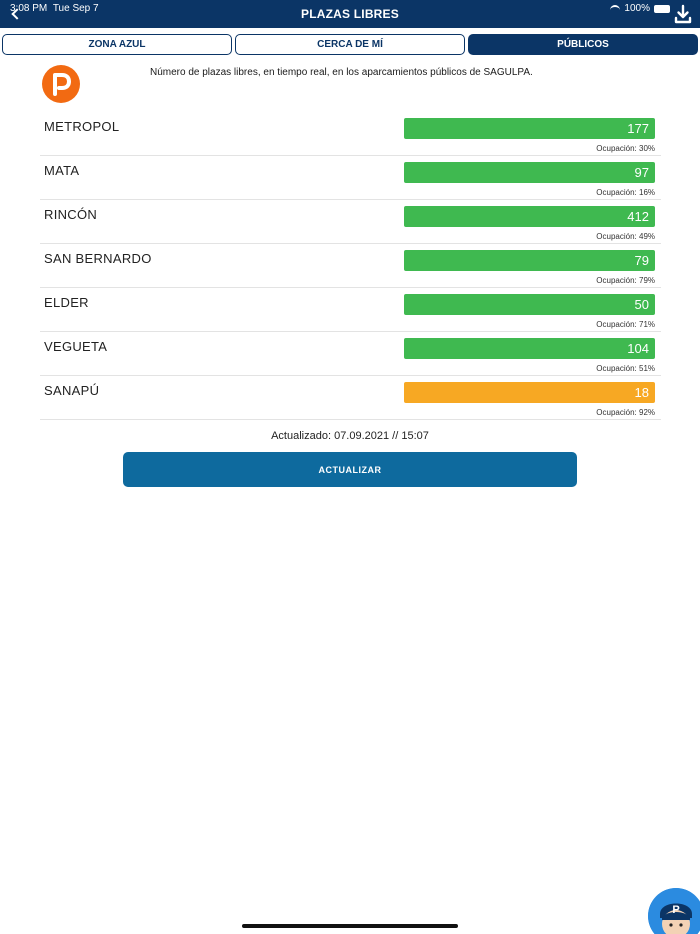 This screenshot has width=700, height=934. Describe the element at coordinates (350, 398) in the screenshot. I see `parking-row: SANAPÚ 18 Ocupación: 92%` at that location.